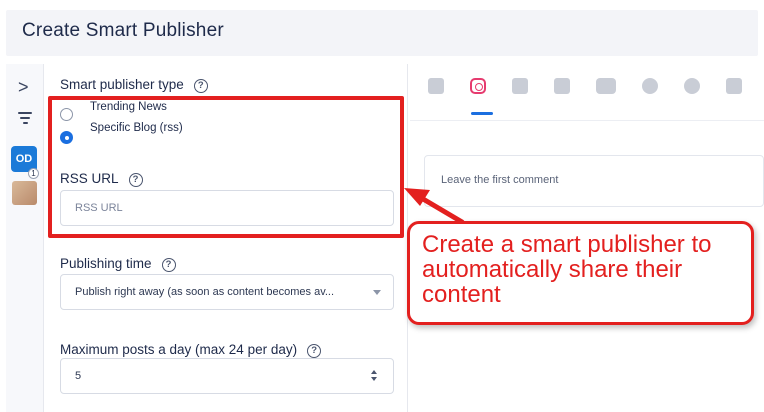 Image resolution: width=764 pixels, height=412 pixels. I want to click on page-header: Create Smart Publisher, so click(382, 33).